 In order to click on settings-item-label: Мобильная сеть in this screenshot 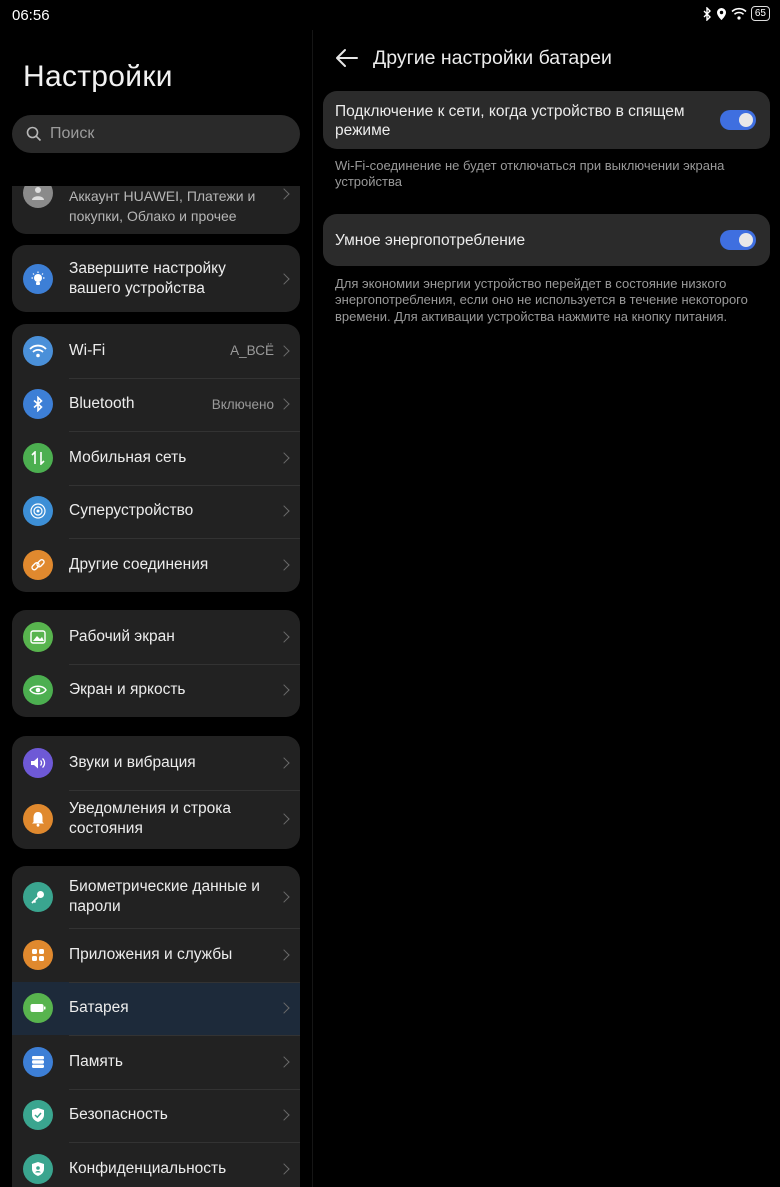, I will do `click(128, 457)`.